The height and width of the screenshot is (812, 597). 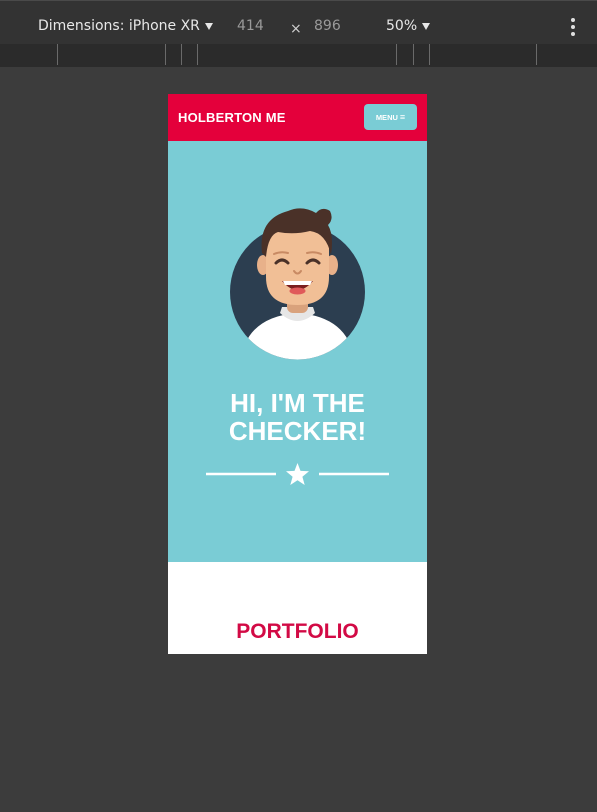 What do you see at coordinates (297, 417) in the screenshot?
I see `hero-title: HI, I'M THE CHECKER!` at bounding box center [297, 417].